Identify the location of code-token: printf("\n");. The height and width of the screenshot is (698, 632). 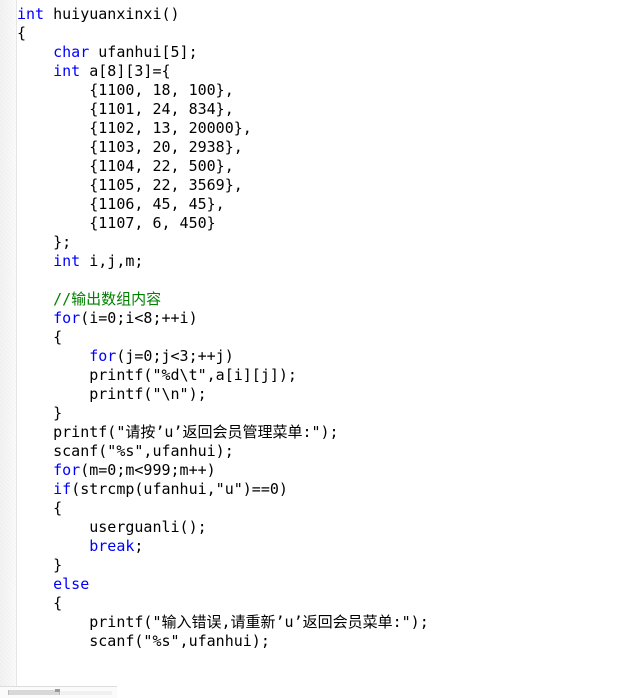
(148, 394).